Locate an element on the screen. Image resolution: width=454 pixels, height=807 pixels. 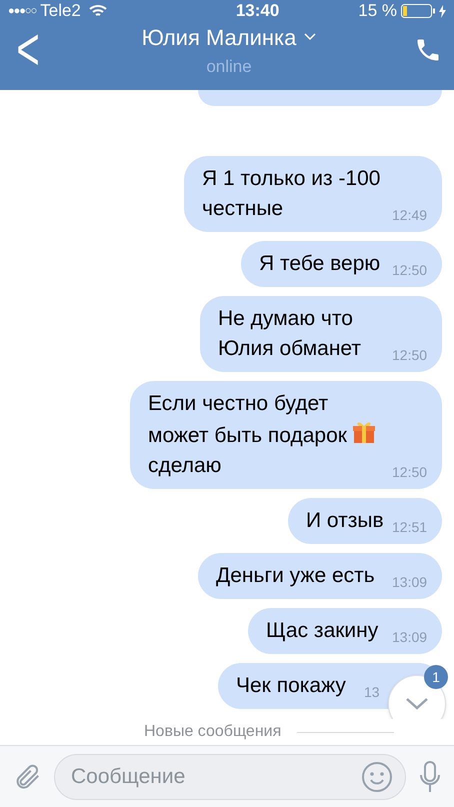
message-input-field: Сообщение is located at coordinates (216, 776).